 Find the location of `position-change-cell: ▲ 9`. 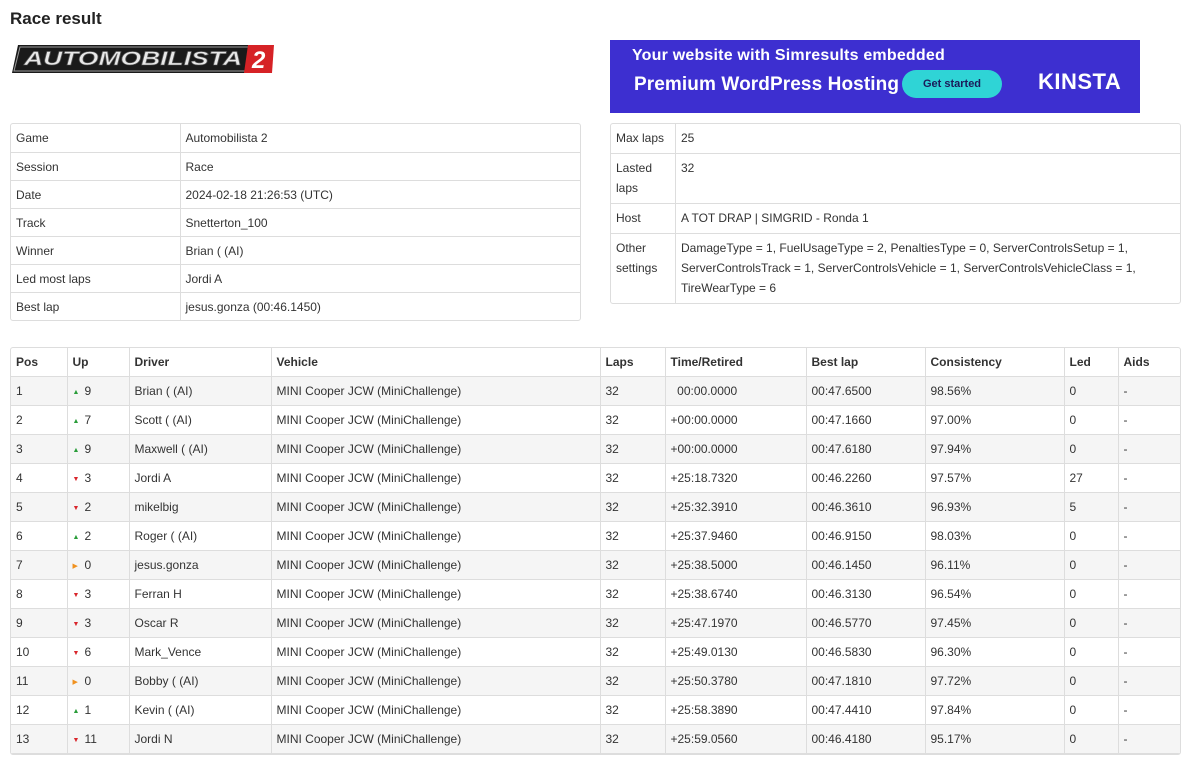

position-change-cell: ▲ 9 is located at coordinates (98, 391).